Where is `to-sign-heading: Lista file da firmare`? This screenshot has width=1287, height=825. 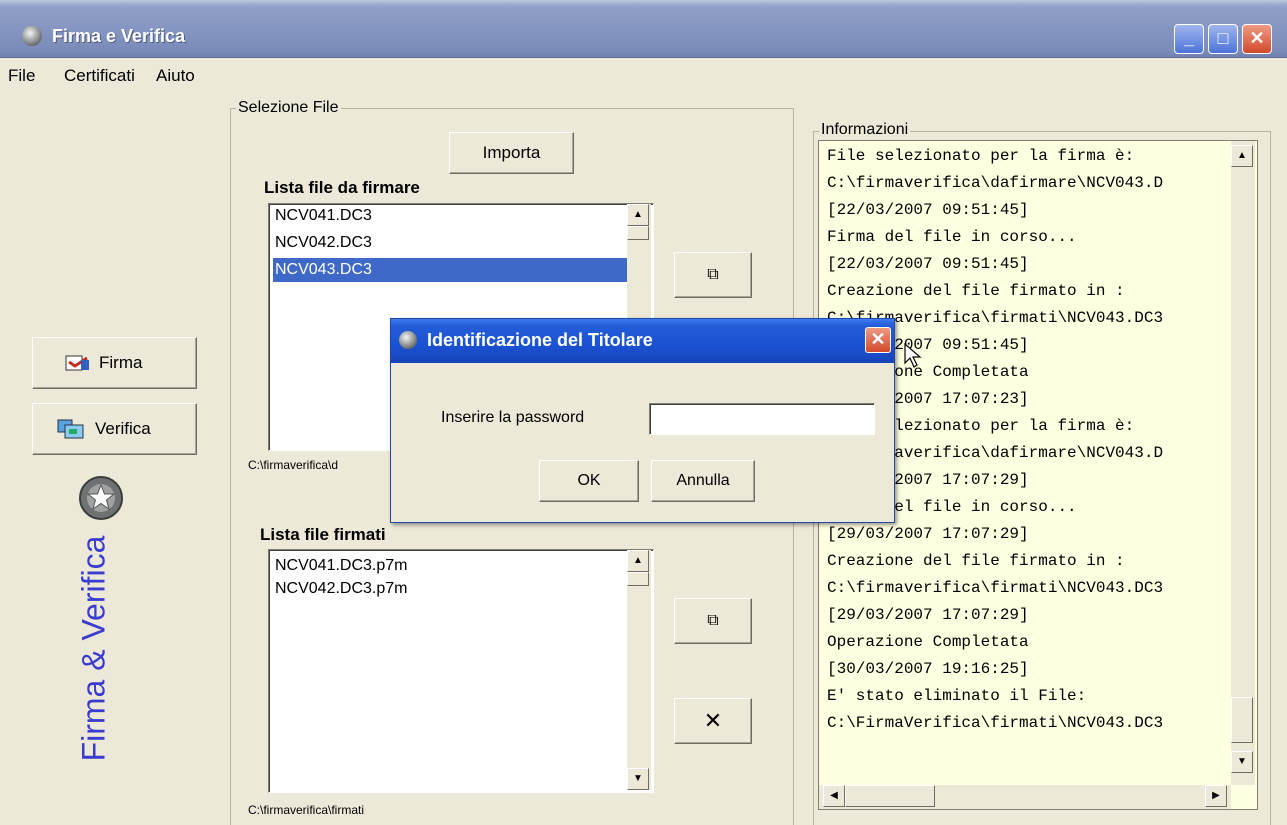 to-sign-heading: Lista file da firmare is located at coordinates (342, 187).